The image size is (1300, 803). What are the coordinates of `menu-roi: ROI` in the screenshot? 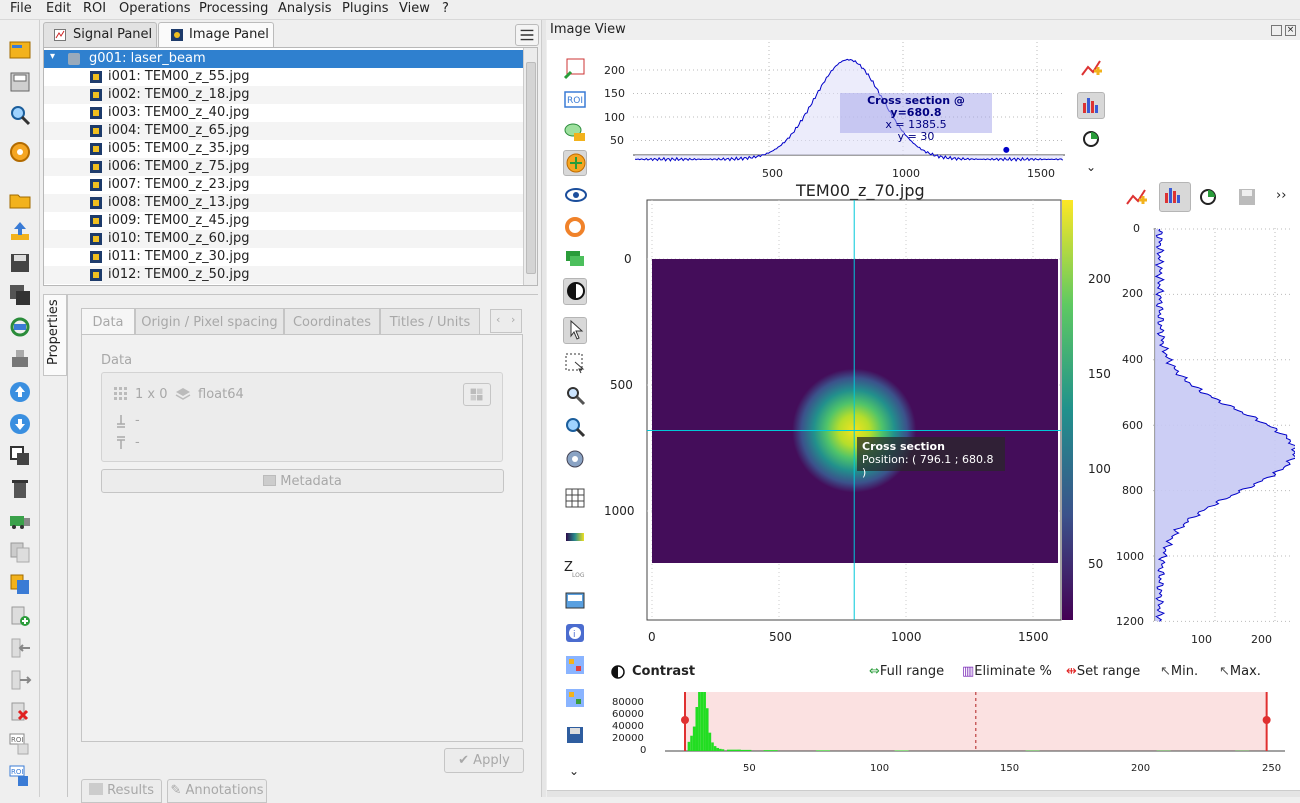 It's located at (94, 8).